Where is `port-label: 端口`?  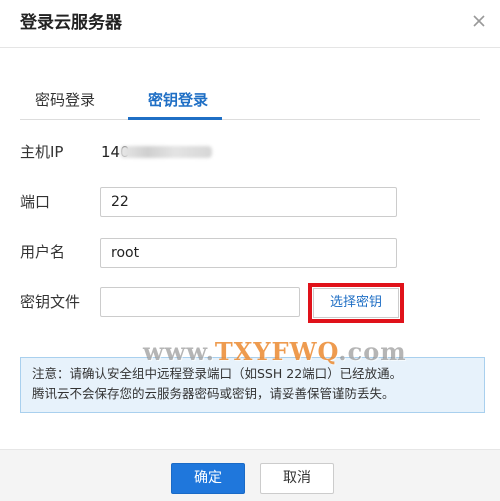 port-label: 端口 is located at coordinates (35, 202).